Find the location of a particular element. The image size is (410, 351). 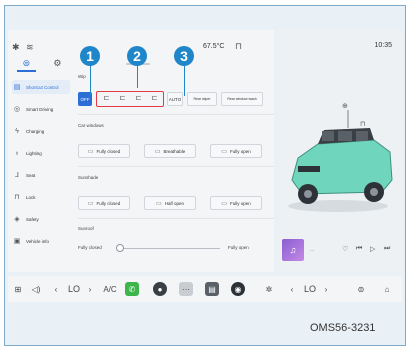

more-icon: ⋯ is located at coordinates (186, 289).